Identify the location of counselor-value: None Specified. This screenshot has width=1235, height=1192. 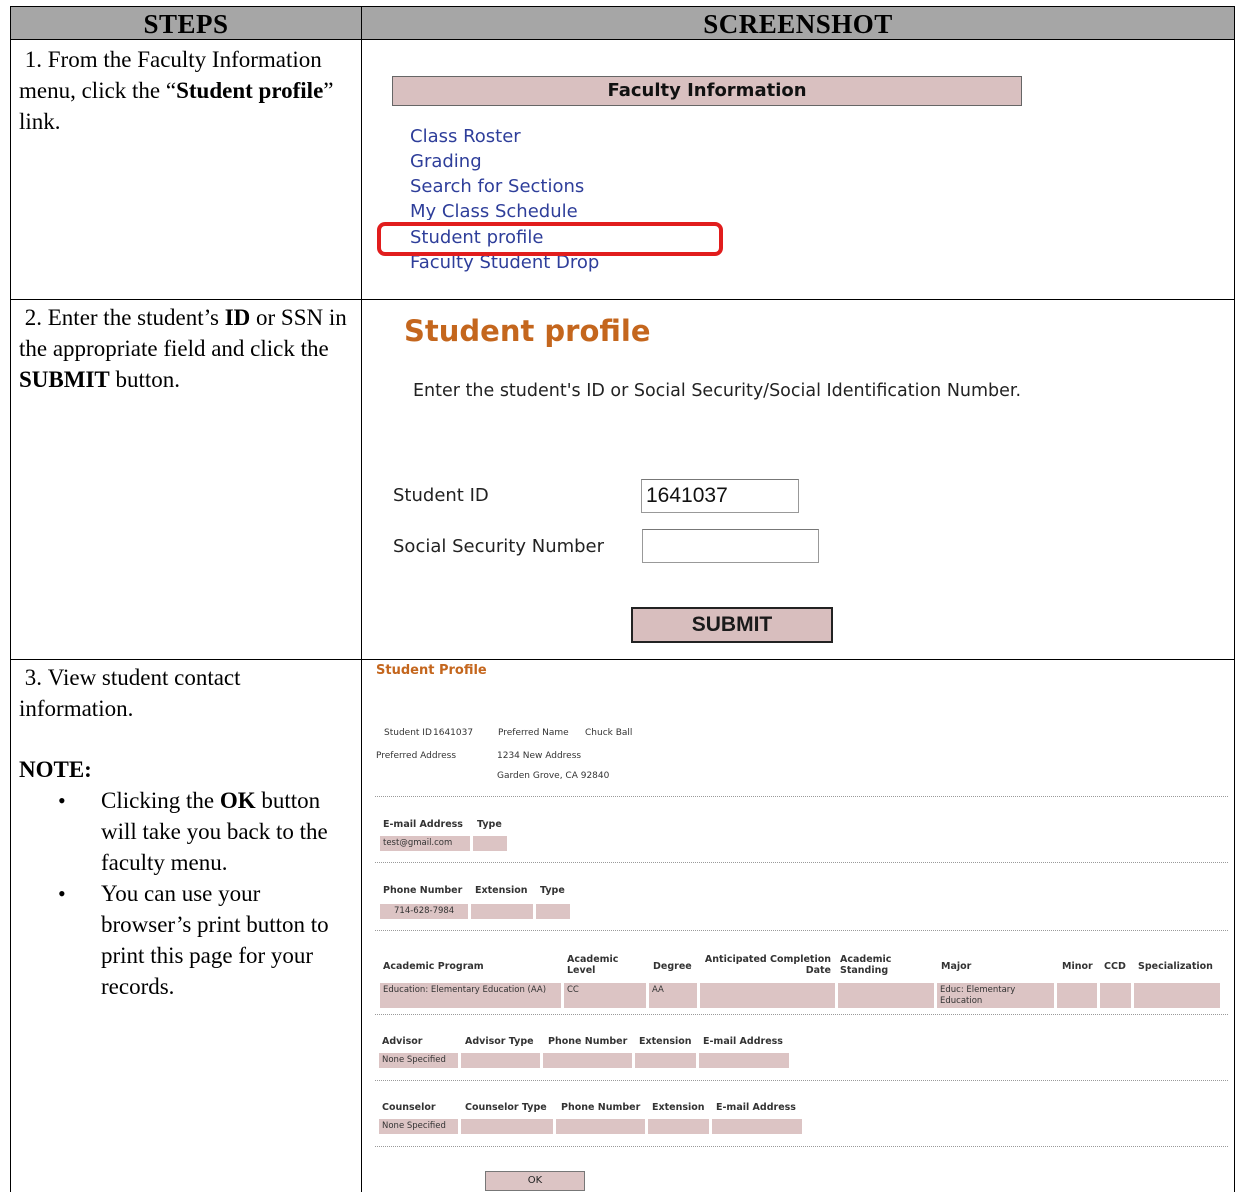
(418, 1126).